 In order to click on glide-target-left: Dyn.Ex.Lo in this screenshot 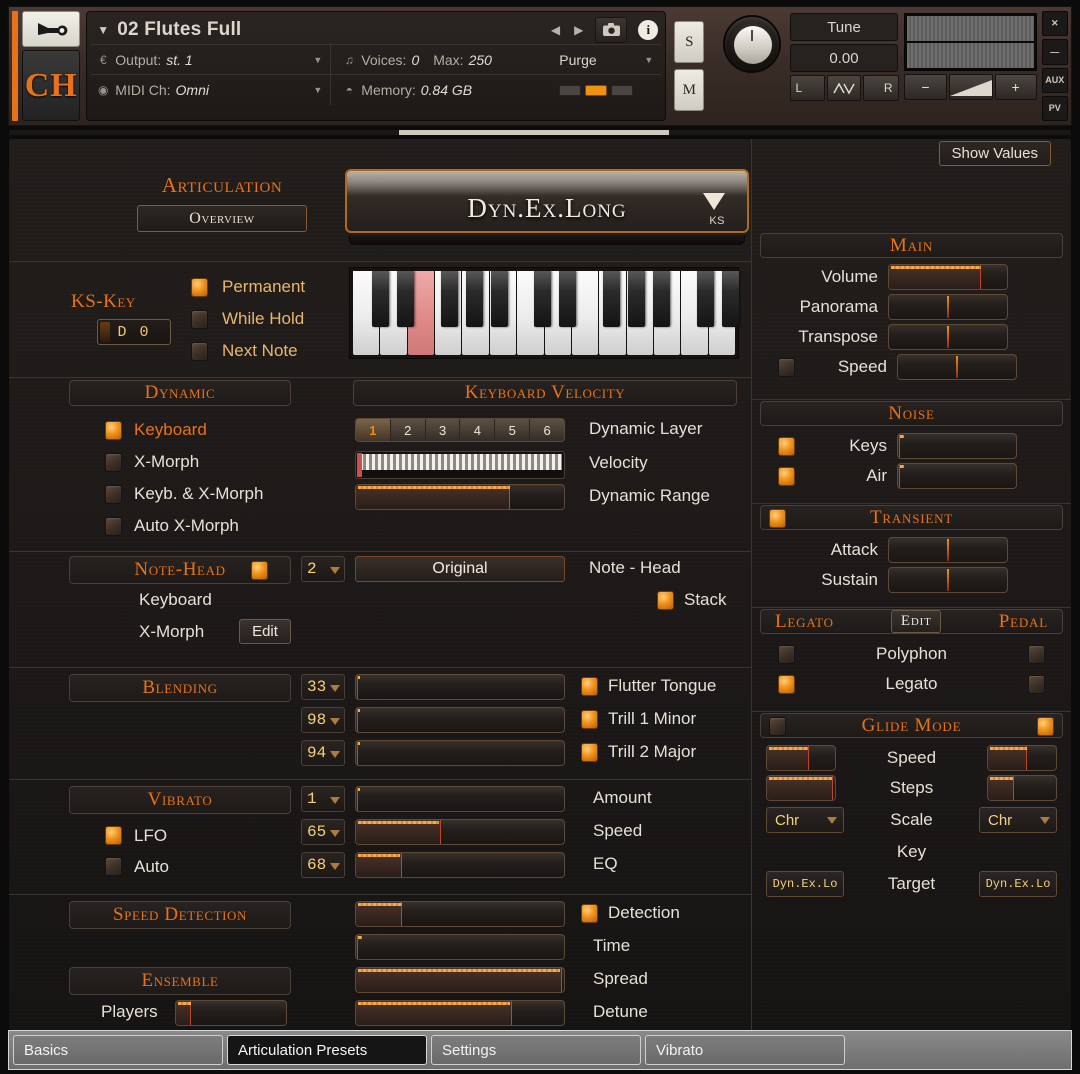, I will do `click(805, 884)`.